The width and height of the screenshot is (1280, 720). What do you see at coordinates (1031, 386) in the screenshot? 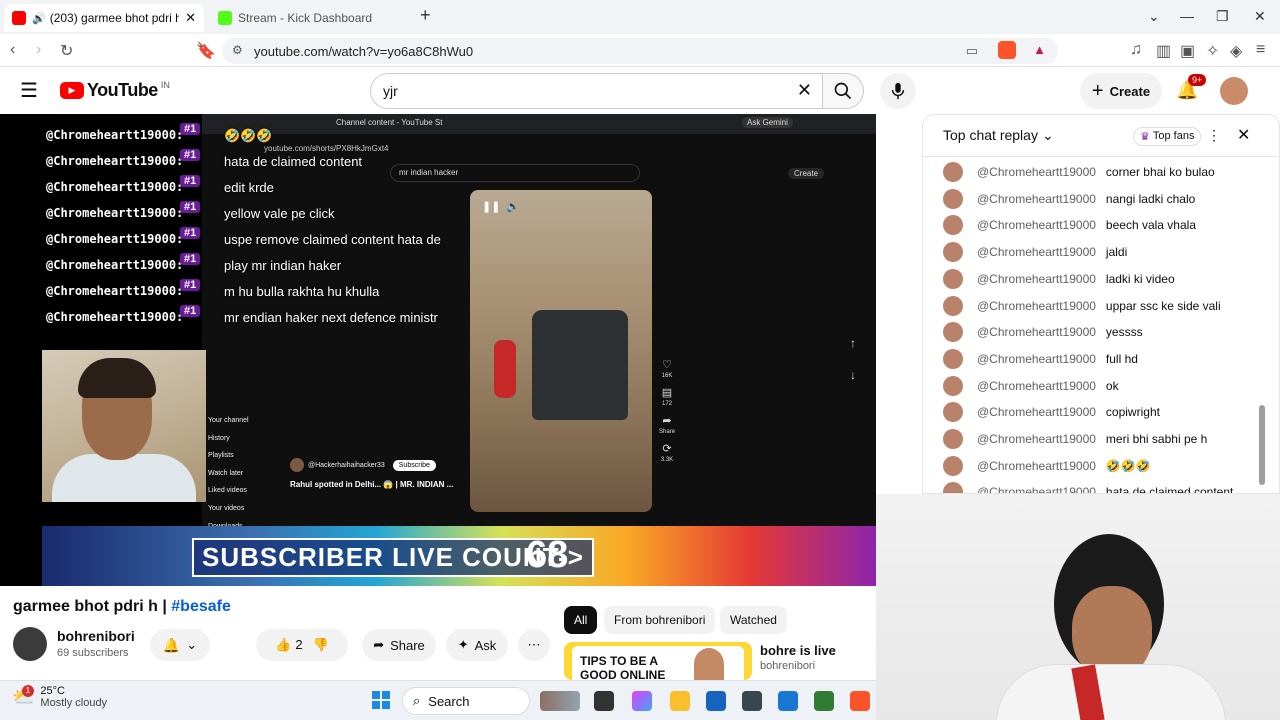
I see `chat-row: @Chromeheartt19000 ok` at bounding box center [1031, 386].